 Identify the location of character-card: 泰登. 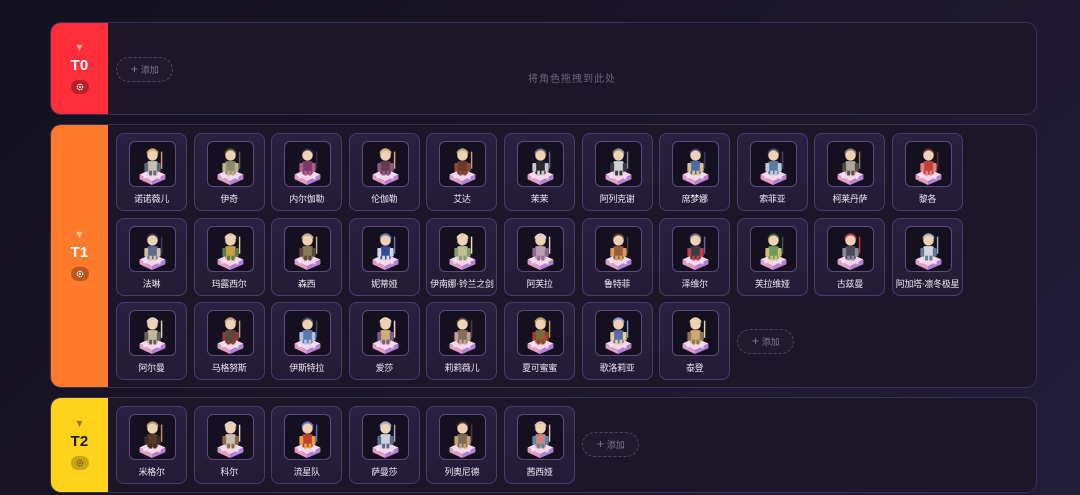
(695, 341).